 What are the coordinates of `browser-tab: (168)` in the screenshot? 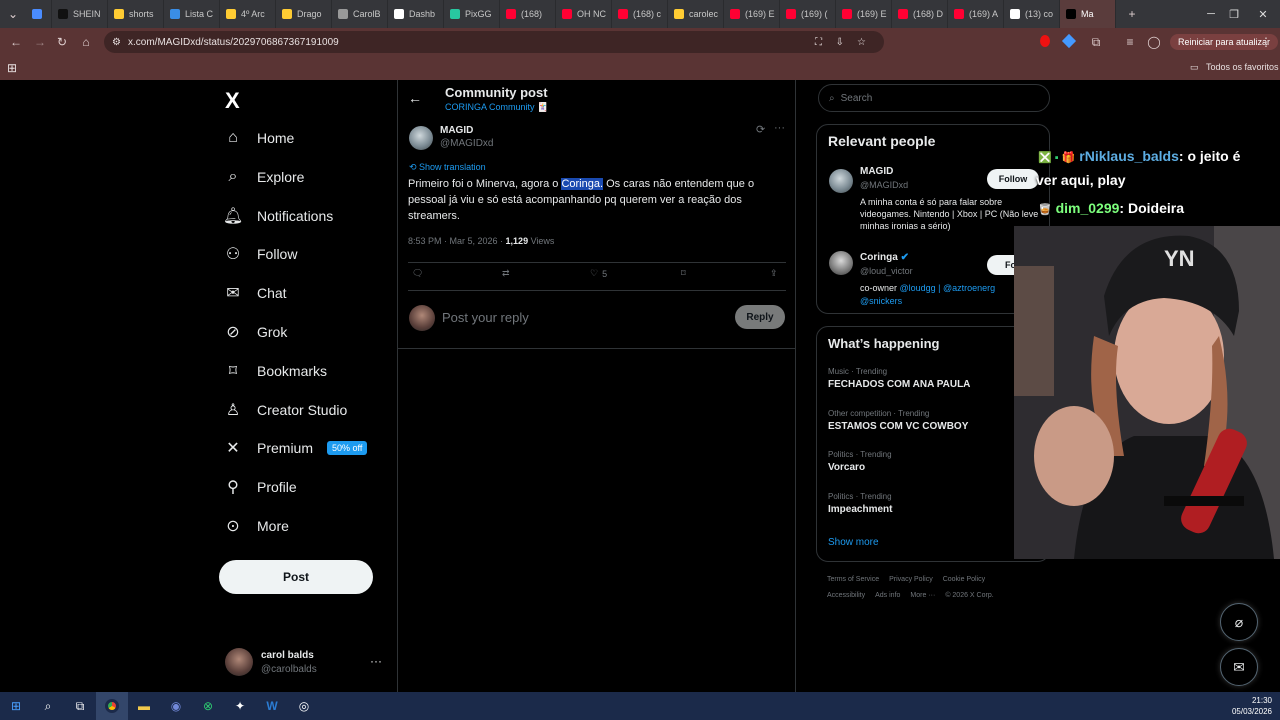 It's located at (528, 14).